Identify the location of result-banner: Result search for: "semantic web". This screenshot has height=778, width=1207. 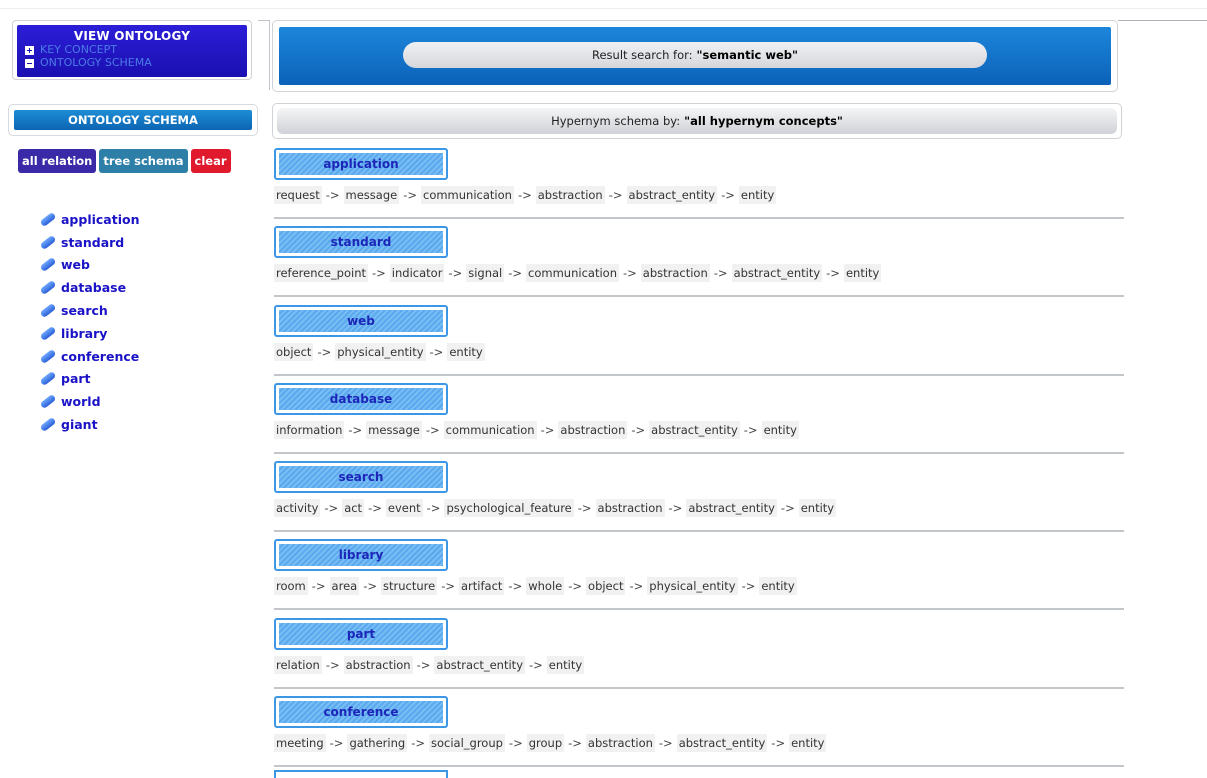
(695, 56).